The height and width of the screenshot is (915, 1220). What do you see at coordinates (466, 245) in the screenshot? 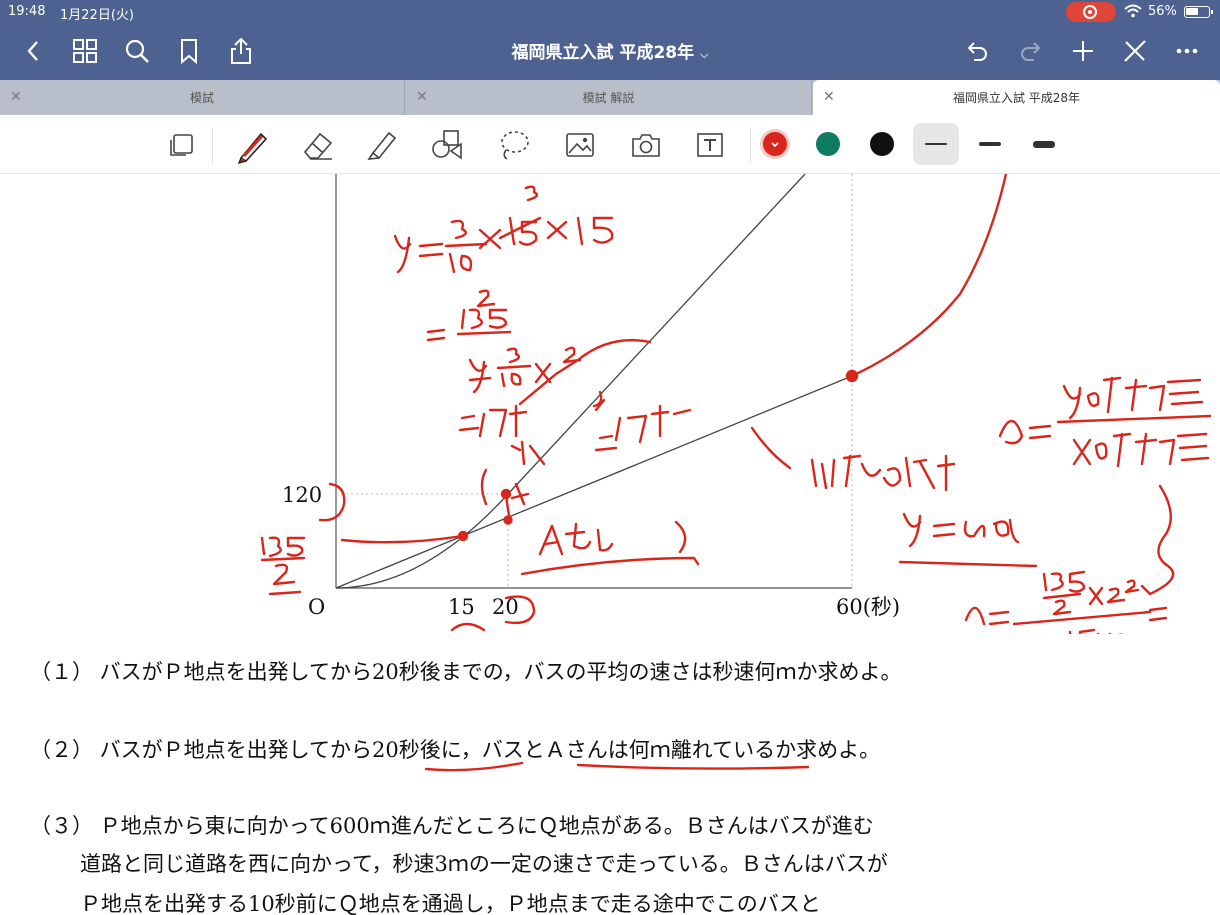
I see `hw-fraction-bar` at bounding box center [466, 245].